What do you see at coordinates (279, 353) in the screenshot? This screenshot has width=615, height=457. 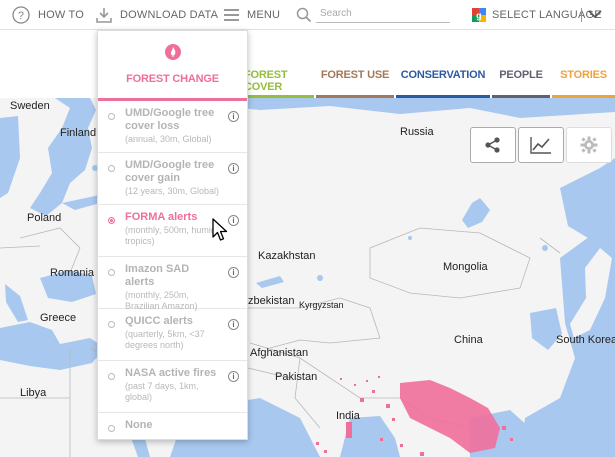 I see `label-afghanistan: Afghanistan` at bounding box center [279, 353].